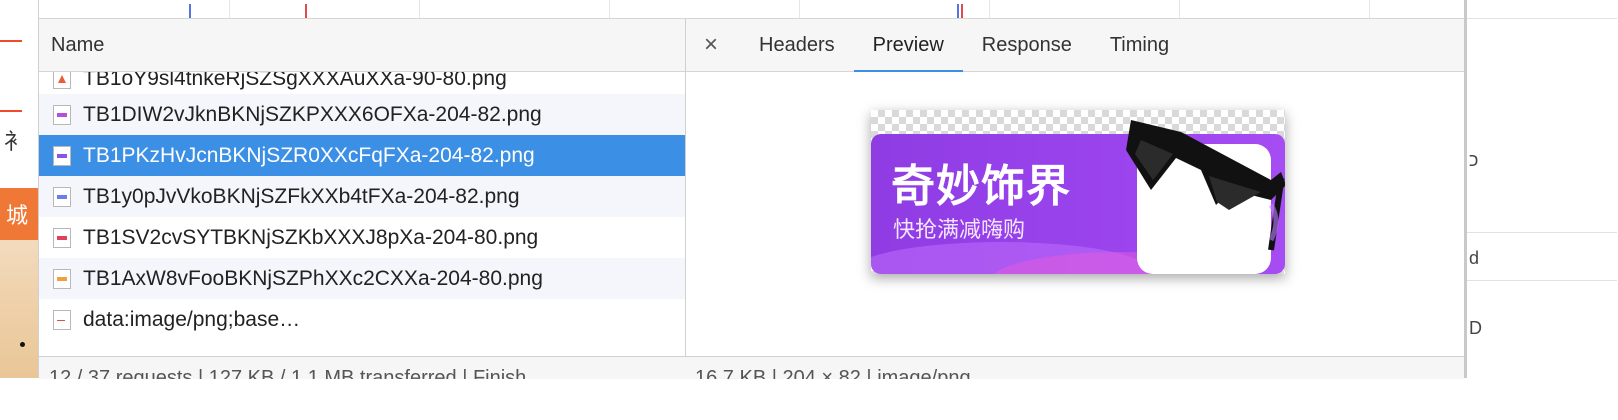 This screenshot has height=420, width=1618. I want to click on request-name: TB1y0pJvVkoBKNjSZFkXXb4tFXa-204-82.png, so click(301, 196).